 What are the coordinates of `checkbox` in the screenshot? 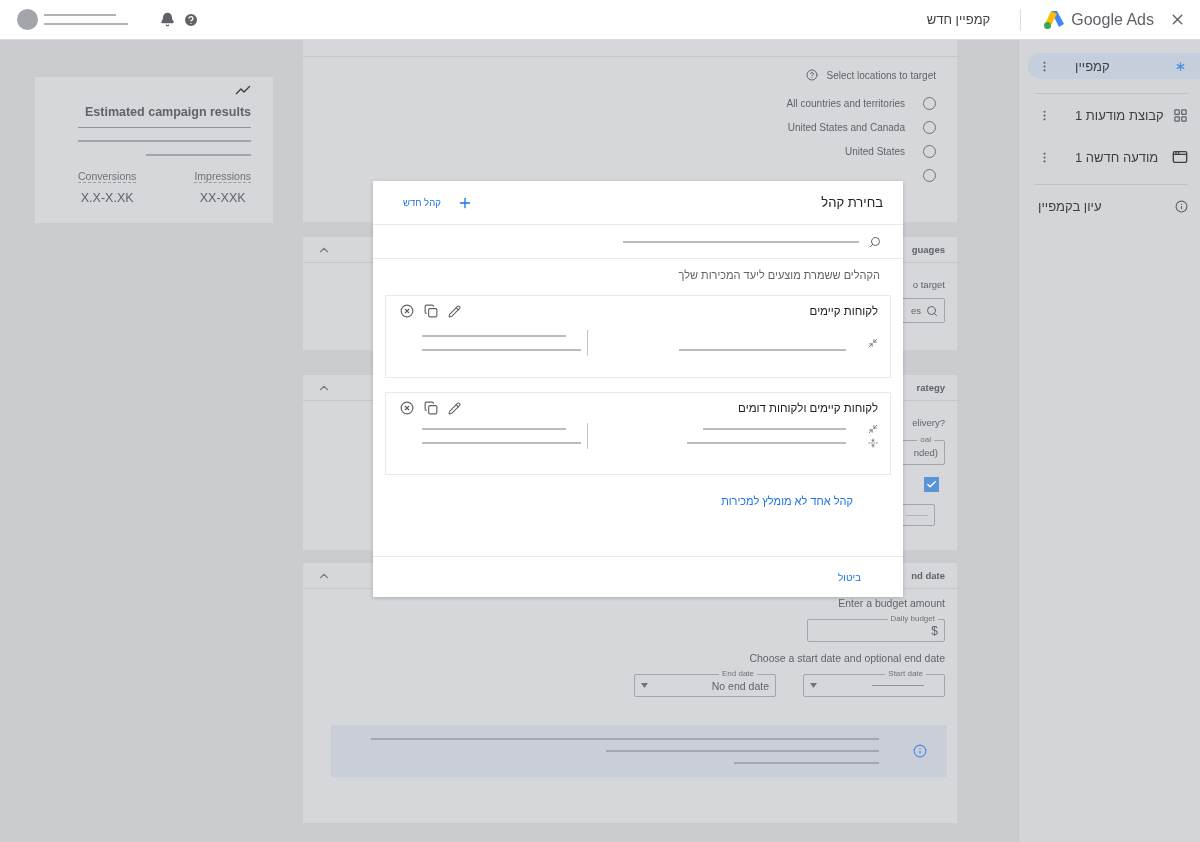 It's located at (931, 484).